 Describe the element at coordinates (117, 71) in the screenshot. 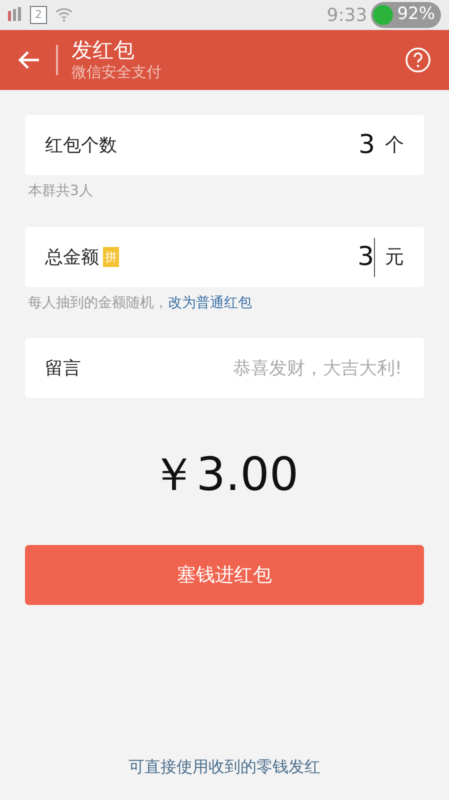

I see `page-subtitle: 微信安全支付` at that location.